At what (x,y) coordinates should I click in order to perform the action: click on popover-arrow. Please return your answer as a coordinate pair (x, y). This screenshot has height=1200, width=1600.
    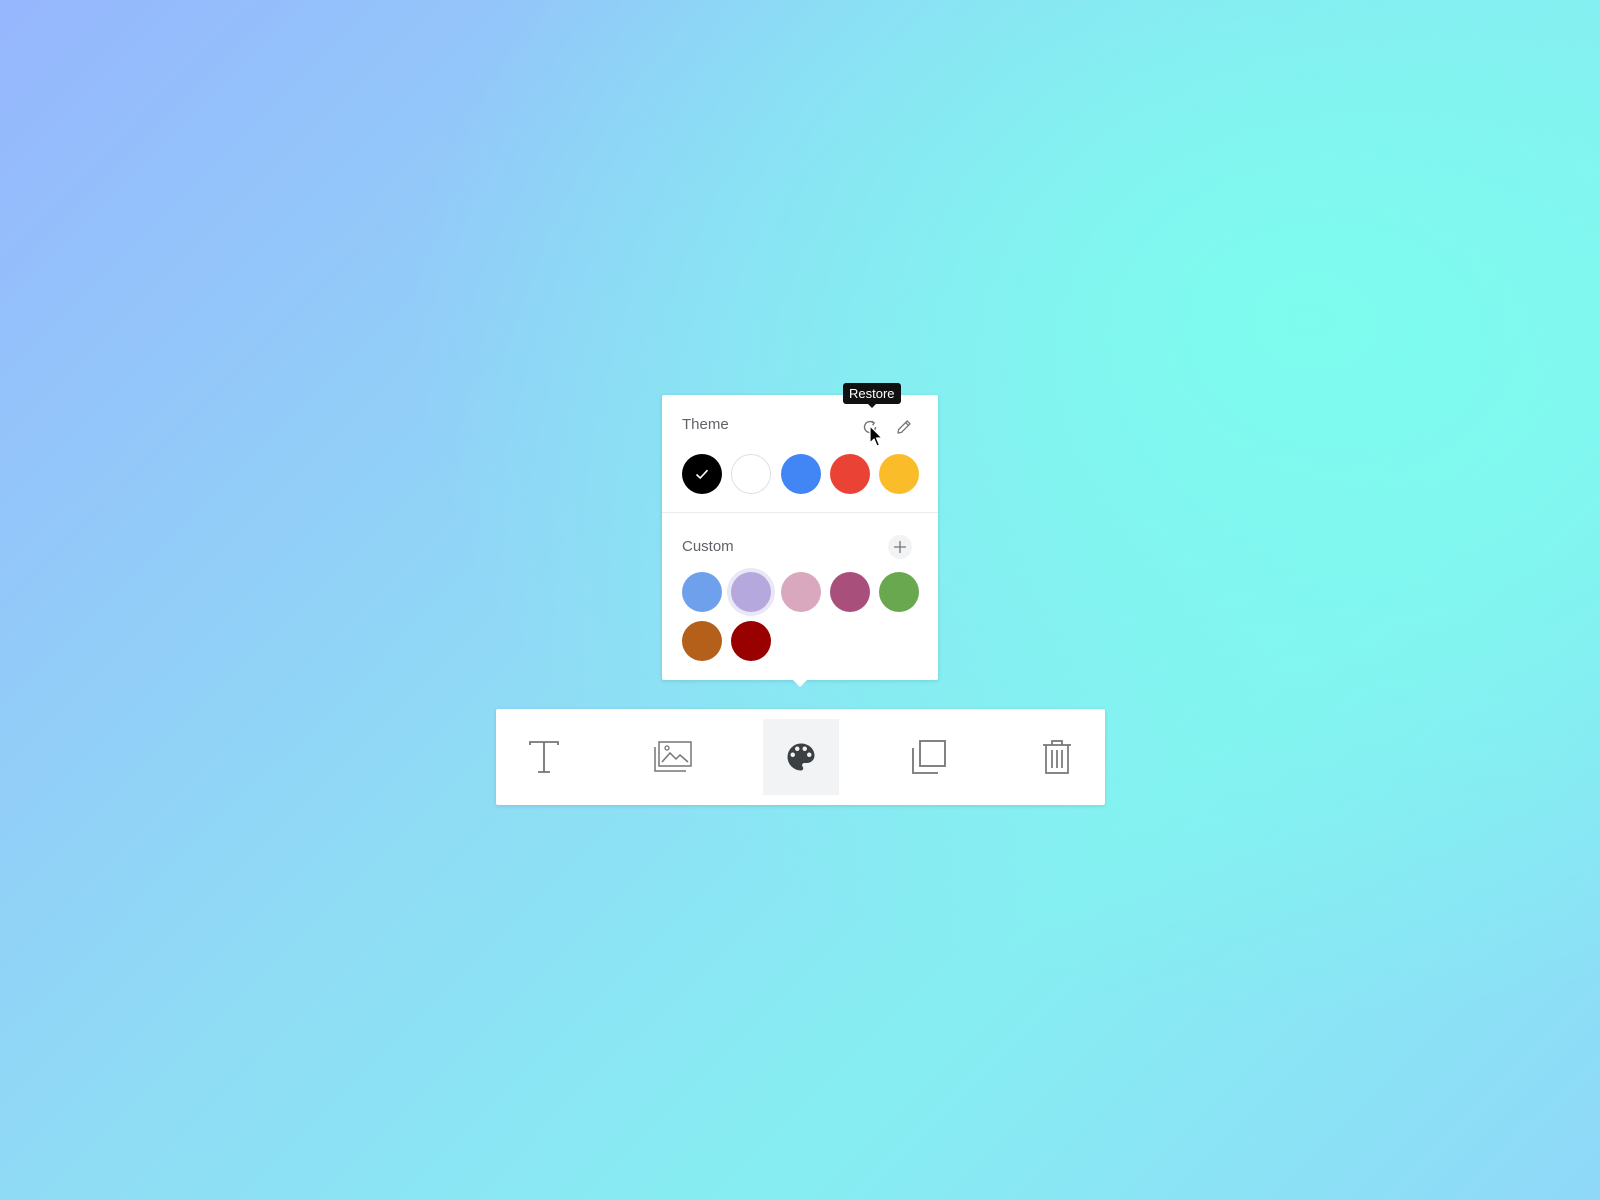
    Looking at the image, I should click on (800, 682).